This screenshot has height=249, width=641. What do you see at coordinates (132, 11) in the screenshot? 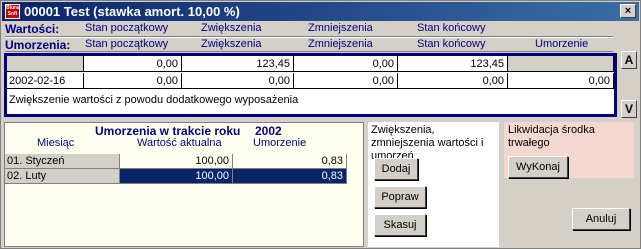
I see `window-title: 00001 Test (stawka amort. 10,00 %)` at bounding box center [132, 11].